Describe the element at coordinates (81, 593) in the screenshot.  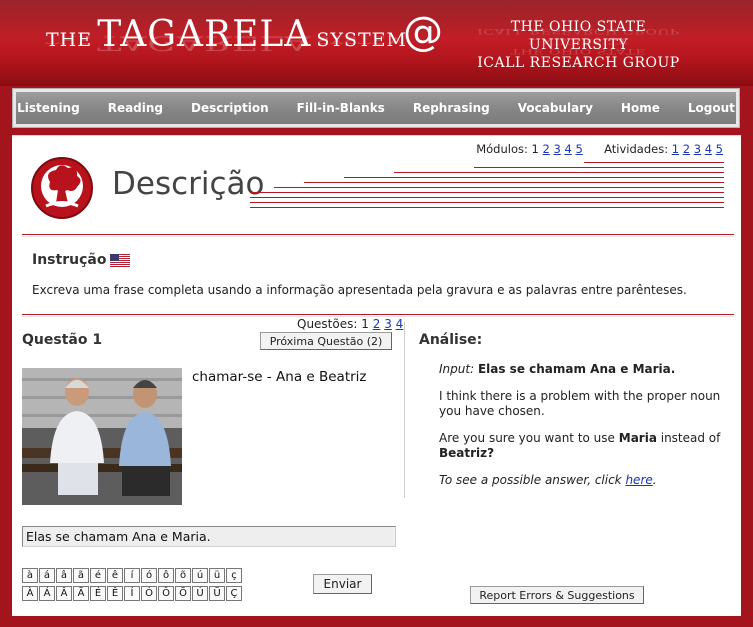
I see `char-key: Ã` at that location.